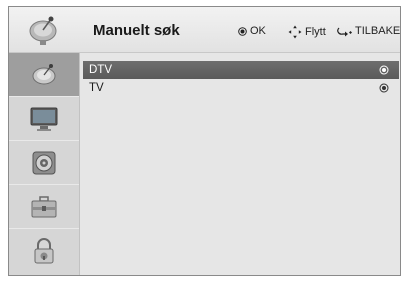 This screenshot has width=407, height=282. I want to click on sidebar-item-picture, so click(44, 119).